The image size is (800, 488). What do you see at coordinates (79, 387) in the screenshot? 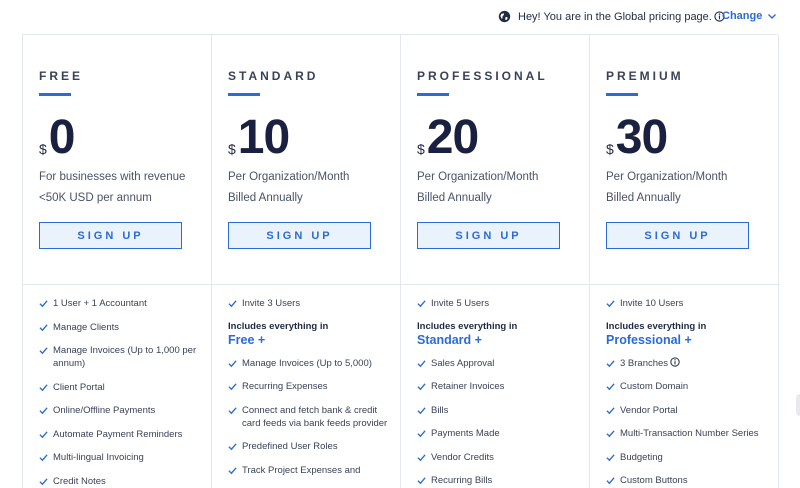
I see `feature-label: Client Portal` at bounding box center [79, 387].